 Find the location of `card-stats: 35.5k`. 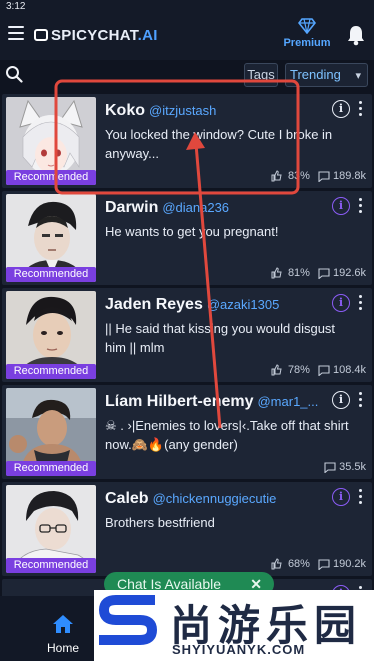

card-stats: 35.5k is located at coordinates (345, 467).